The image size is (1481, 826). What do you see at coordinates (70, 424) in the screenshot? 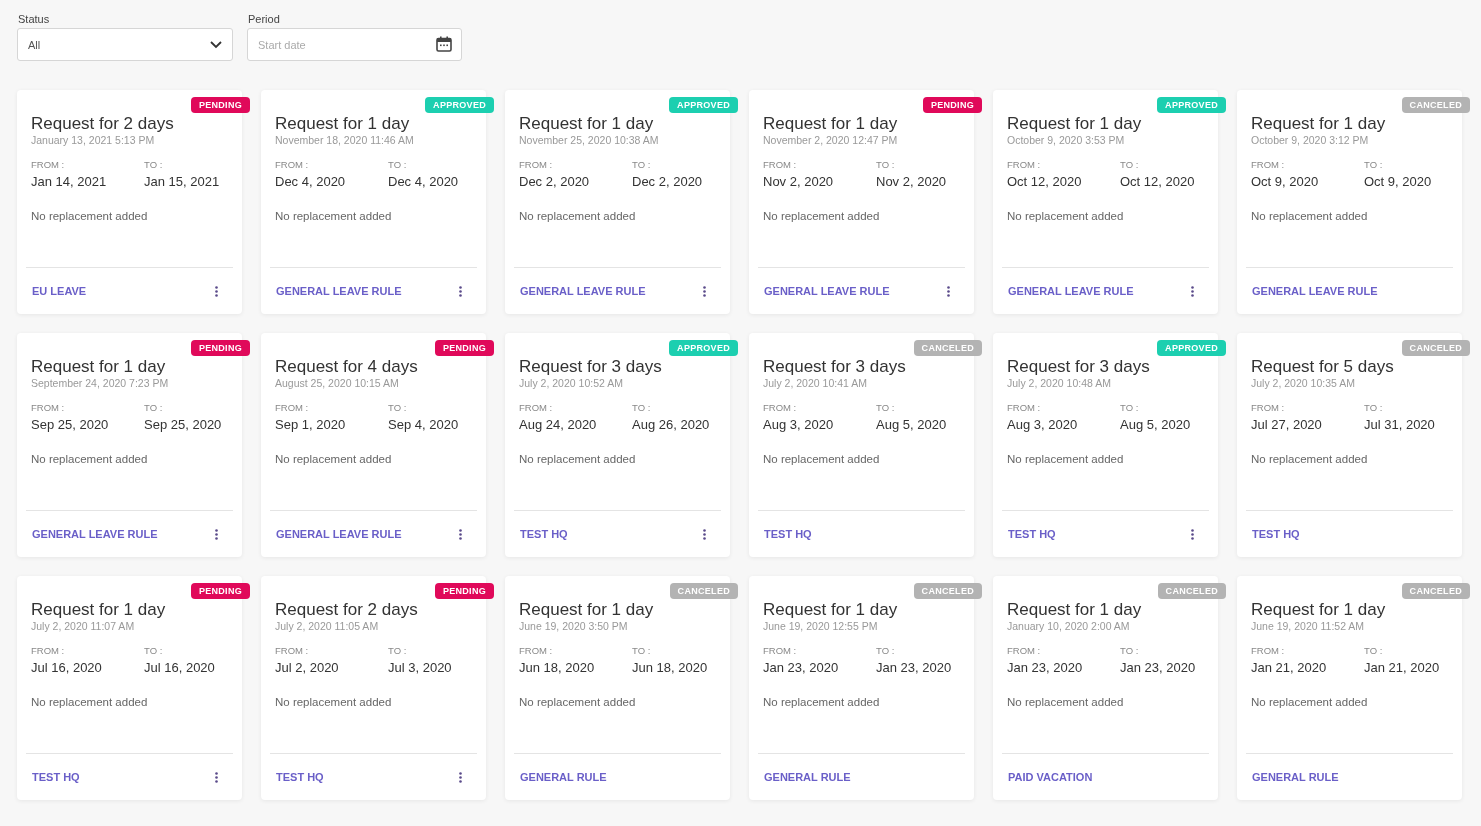
I see `from-date: Sep 25, 2020` at bounding box center [70, 424].